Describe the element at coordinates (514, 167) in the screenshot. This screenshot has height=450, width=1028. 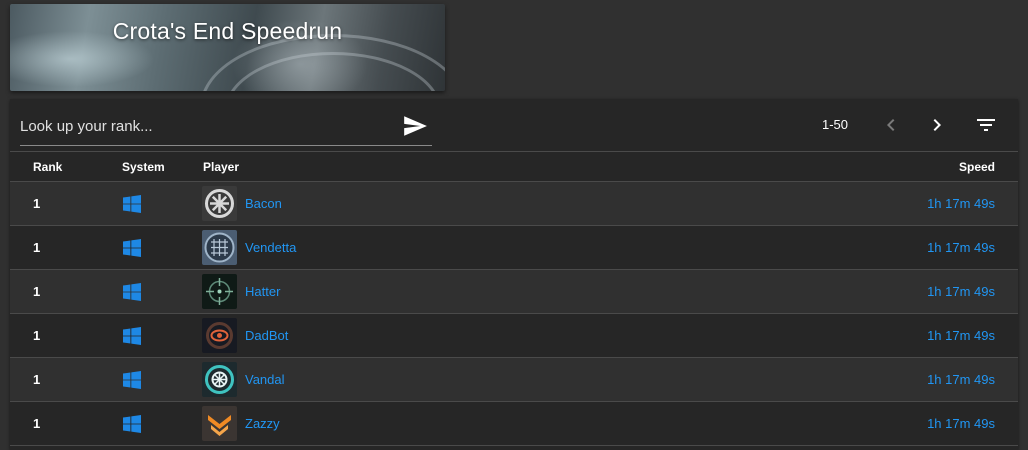
I see `table-header: Rank System Player Speed` at that location.